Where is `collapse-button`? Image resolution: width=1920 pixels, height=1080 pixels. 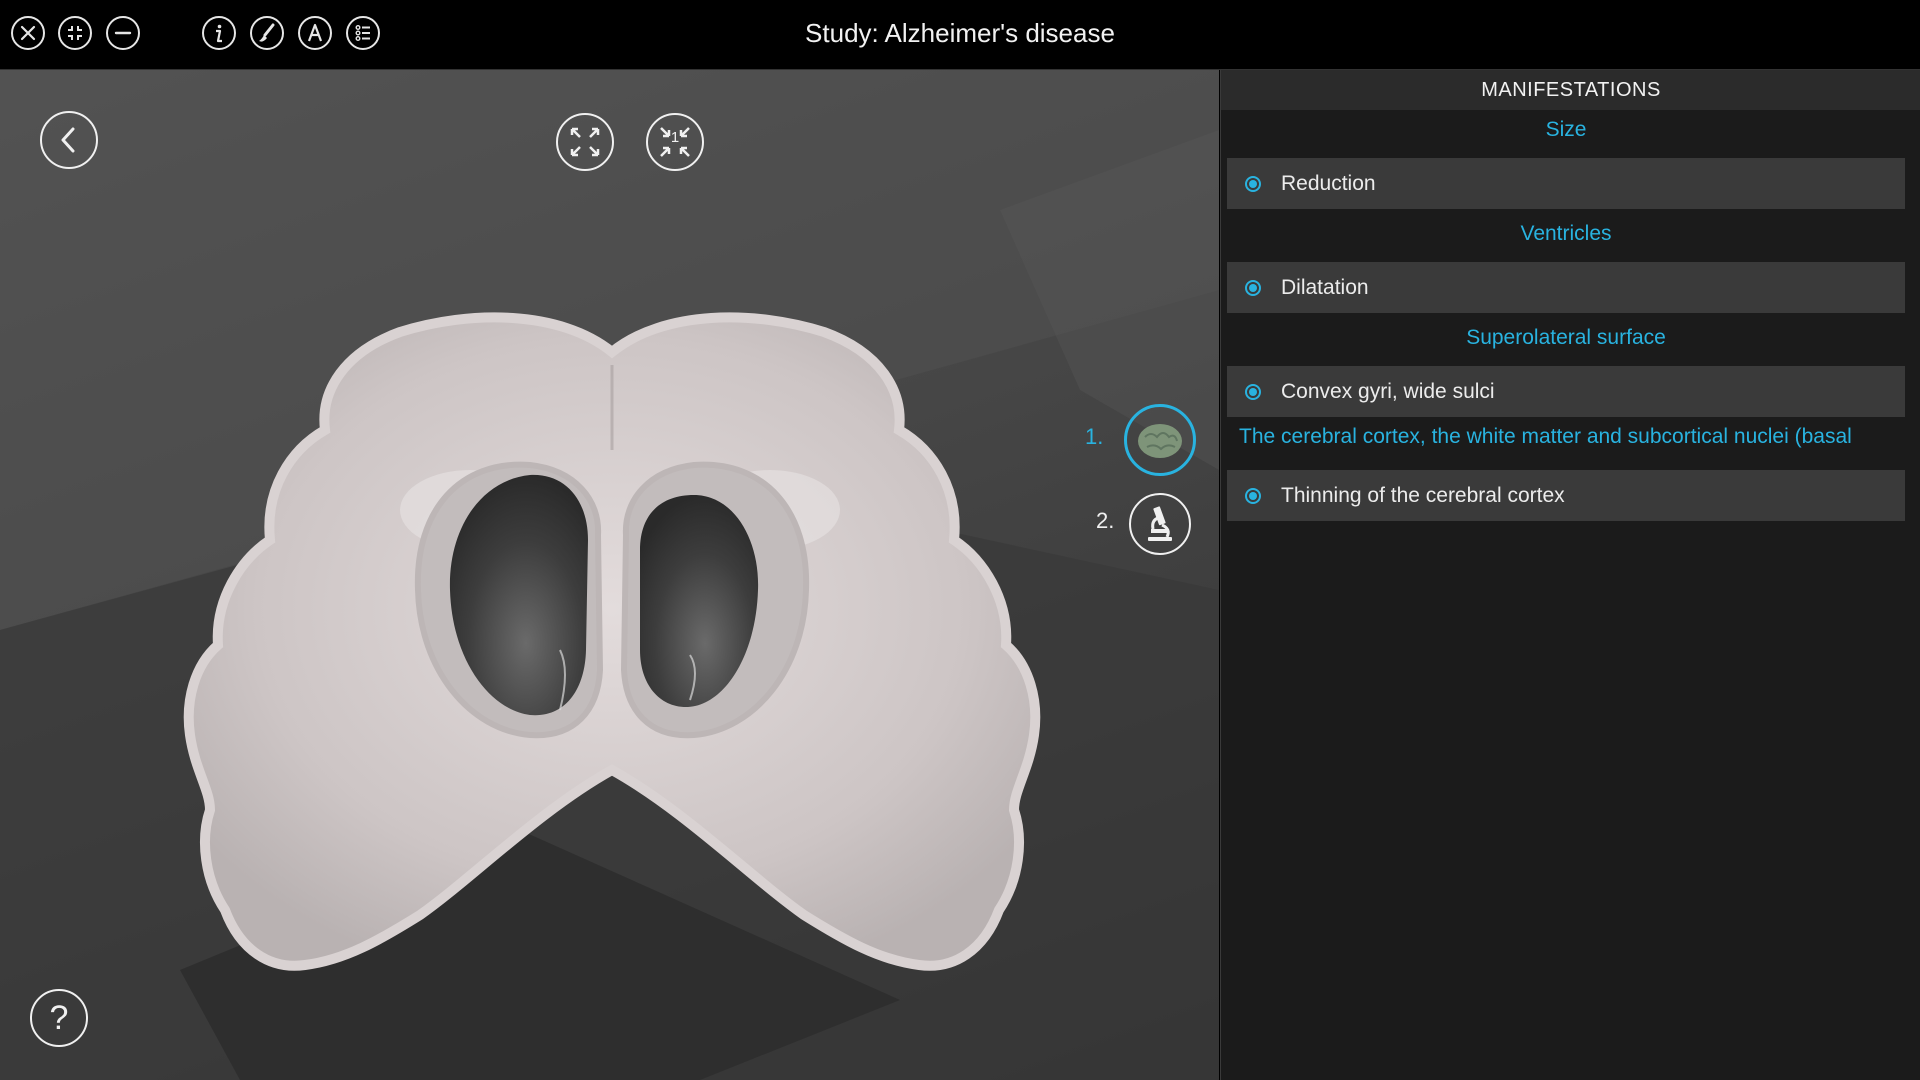
collapse-button is located at coordinates (75, 33).